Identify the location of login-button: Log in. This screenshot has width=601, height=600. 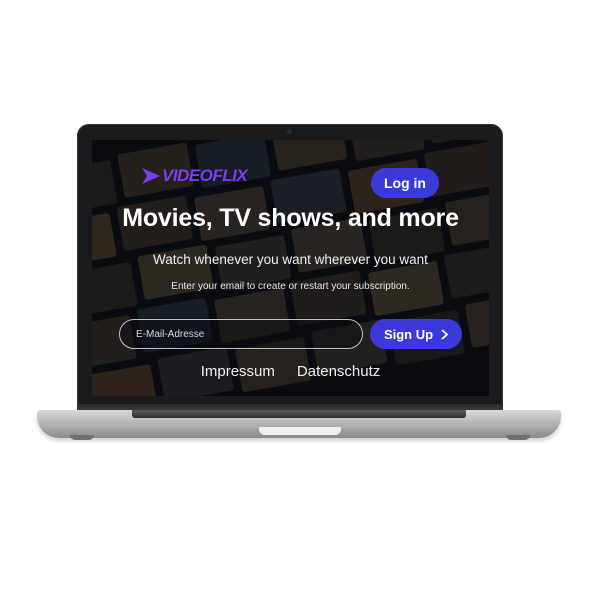
(405, 183).